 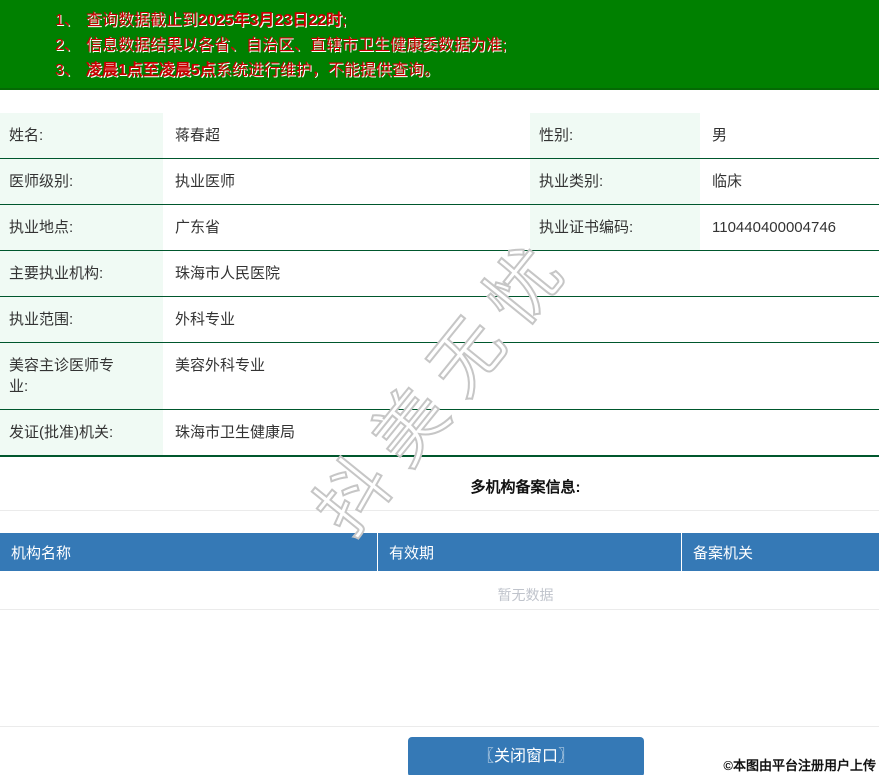 What do you see at coordinates (439, 432) in the screenshot?
I see `table-row: 发证(批准)机关: 珠海市卫生健康局` at bounding box center [439, 432].